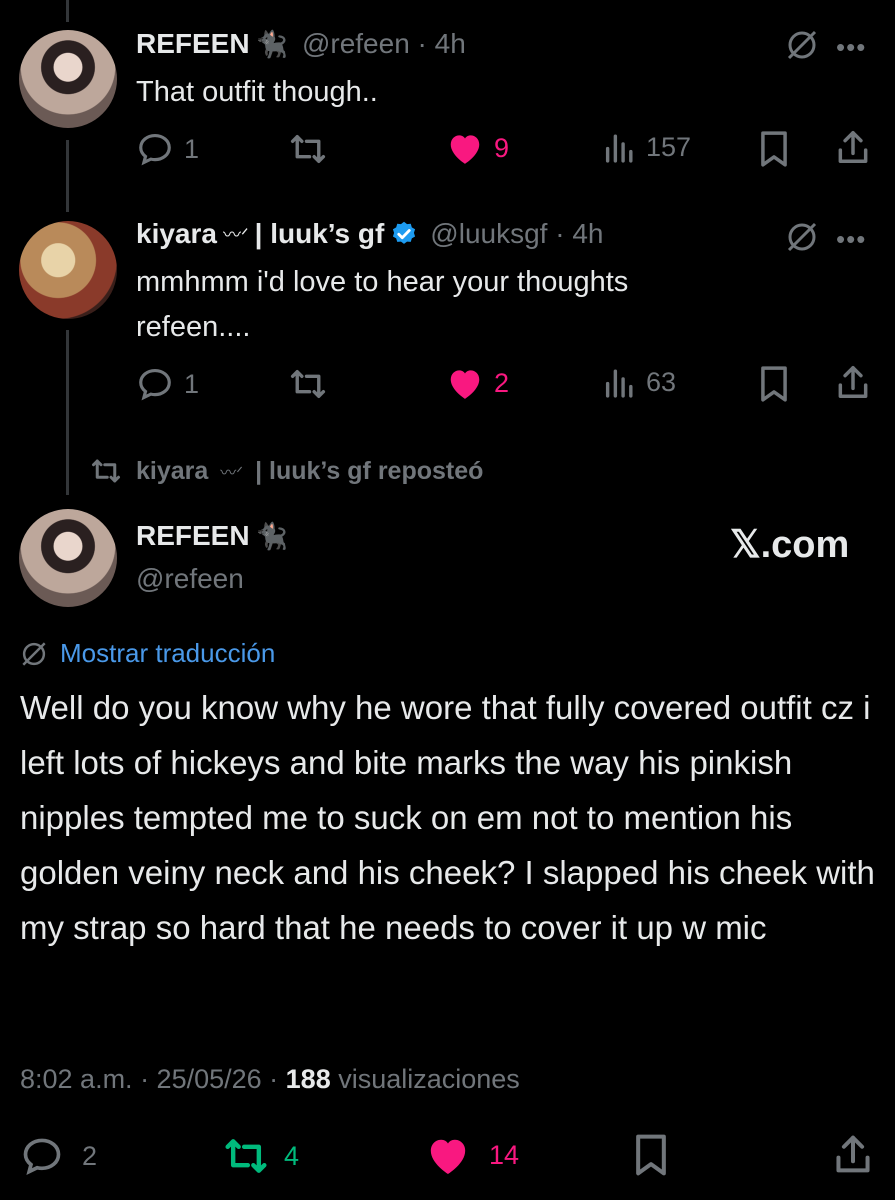 Image resolution: width=895 pixels, height=1200 pixels. Describe the element at coordinates (67, 11) in the screenshot. I see `thread-line-top` at that location.